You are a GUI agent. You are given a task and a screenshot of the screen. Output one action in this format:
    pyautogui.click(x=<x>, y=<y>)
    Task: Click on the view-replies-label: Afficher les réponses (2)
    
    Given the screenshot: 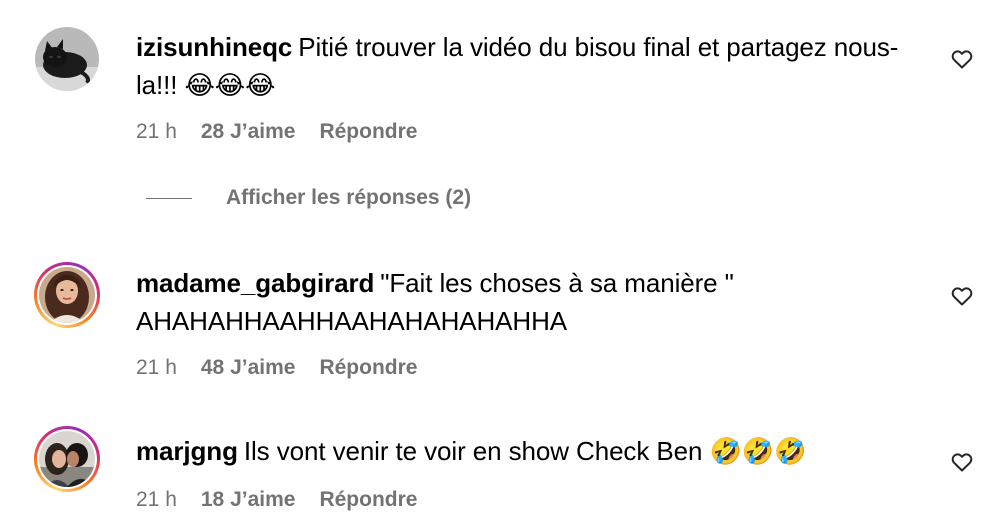 What is the action you would take?
    pyautogui.click(x=349, y=197)
    